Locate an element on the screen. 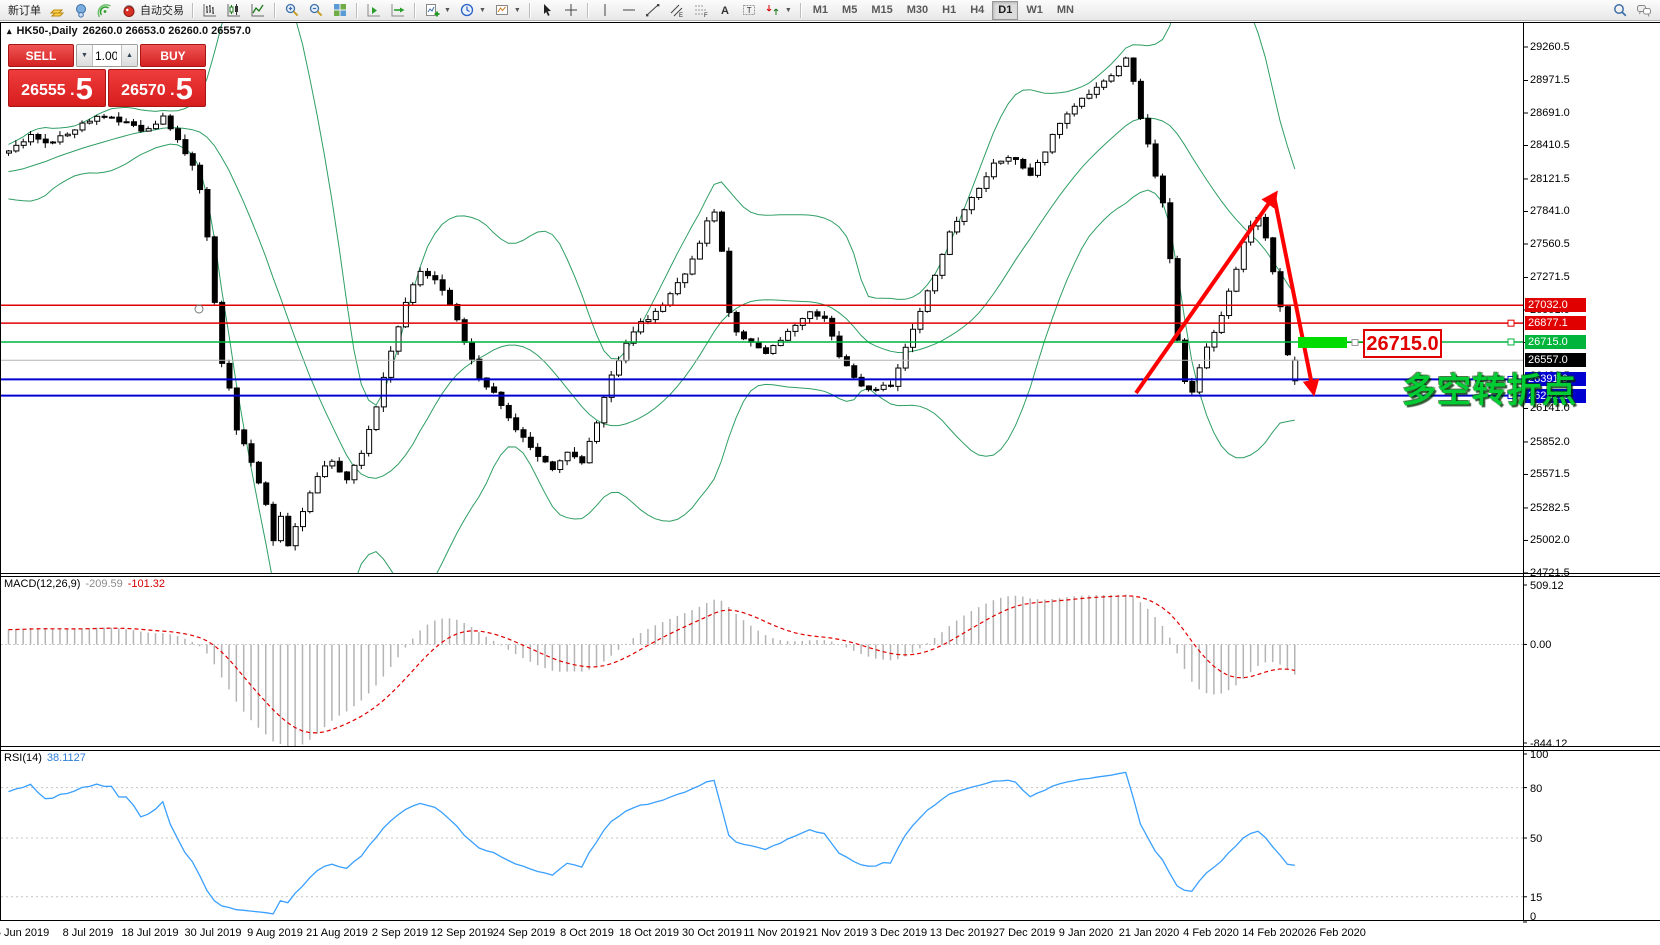  label-icon: T is located at coordinates (749, 10).